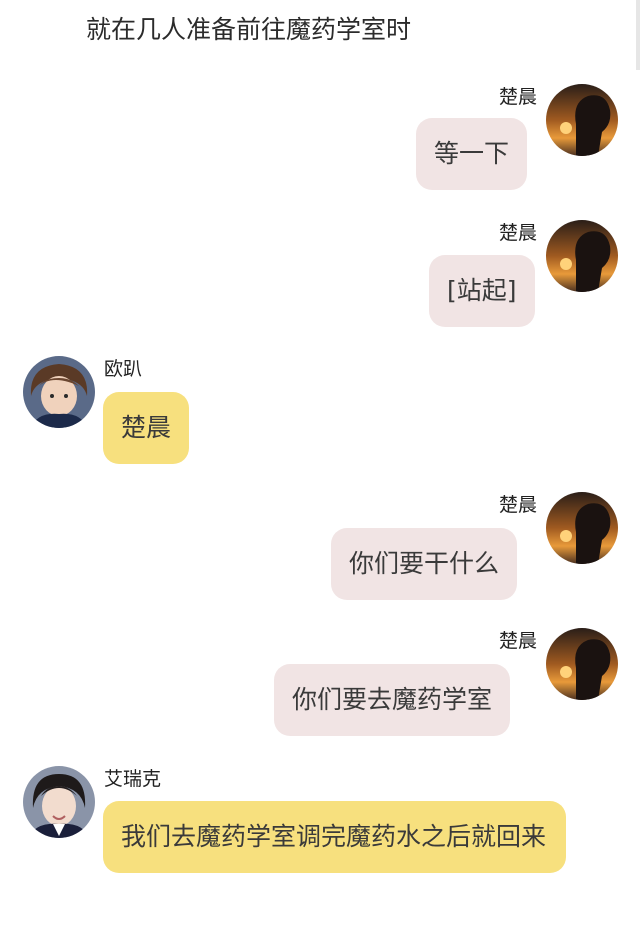 Image resolution: width=640 pixels, height=929 pixels. I want to click on message-bubble: 等一下, so click(472, 154).